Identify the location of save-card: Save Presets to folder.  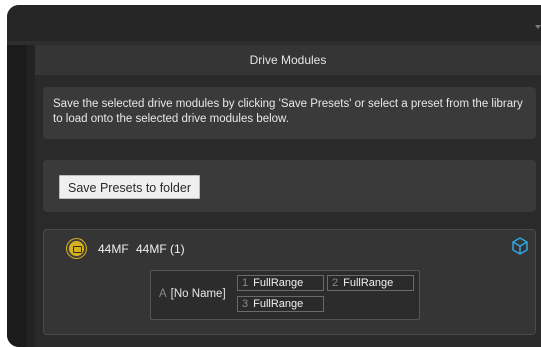
(289, 186).